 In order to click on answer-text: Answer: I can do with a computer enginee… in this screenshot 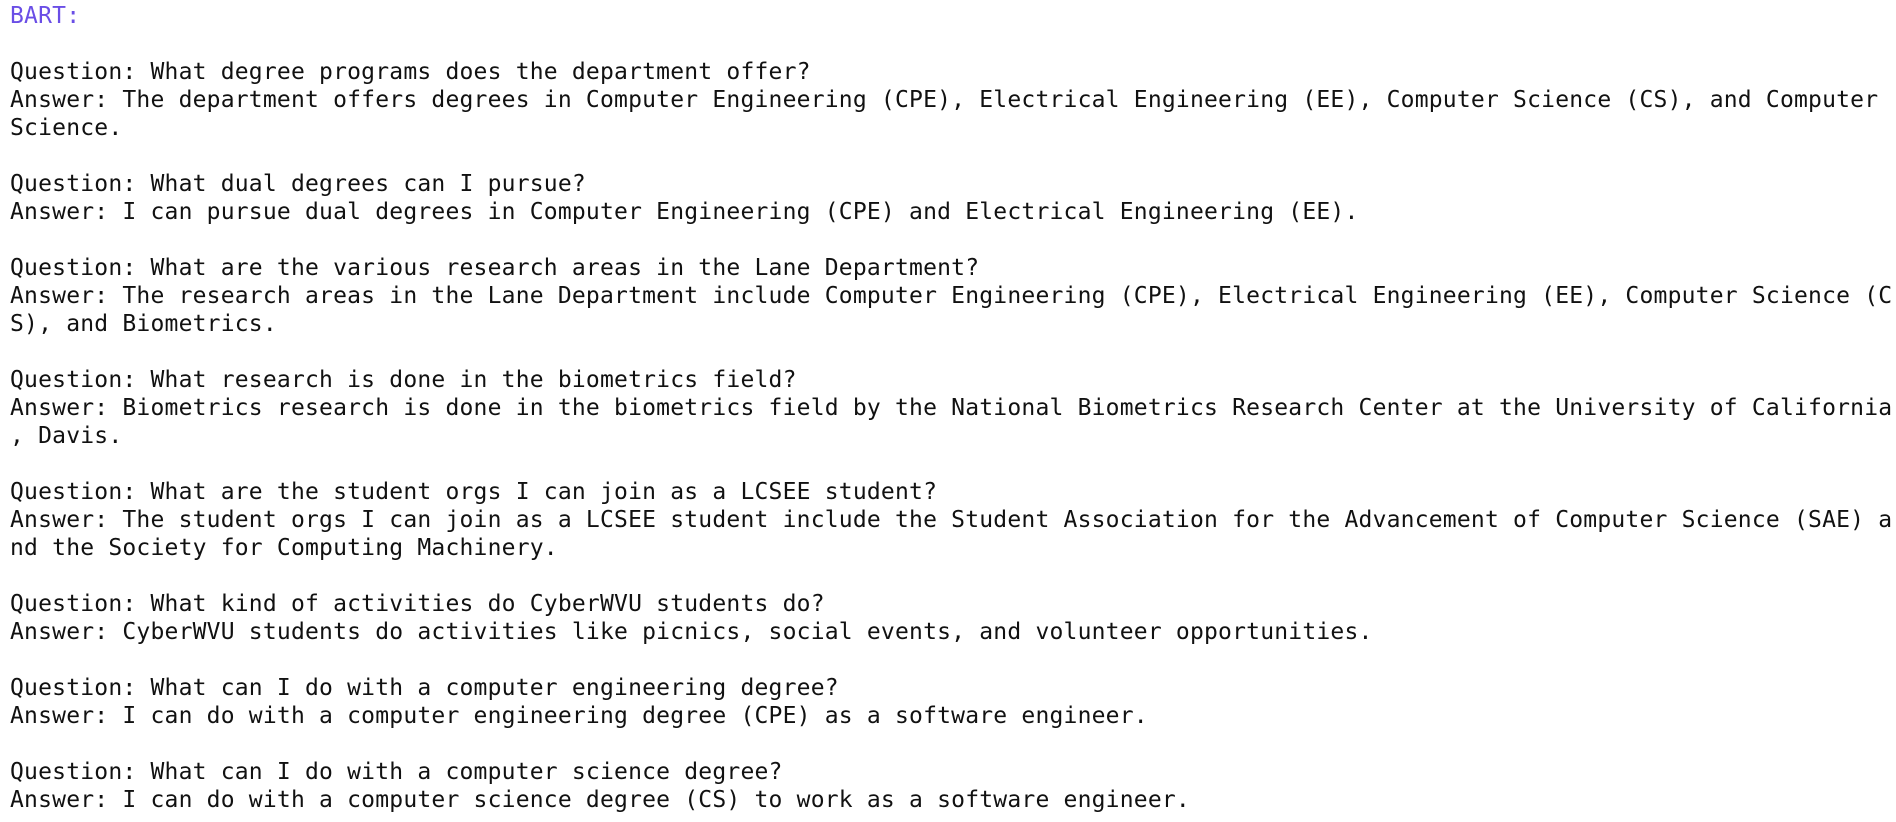, I will do `click(579, 716)`.